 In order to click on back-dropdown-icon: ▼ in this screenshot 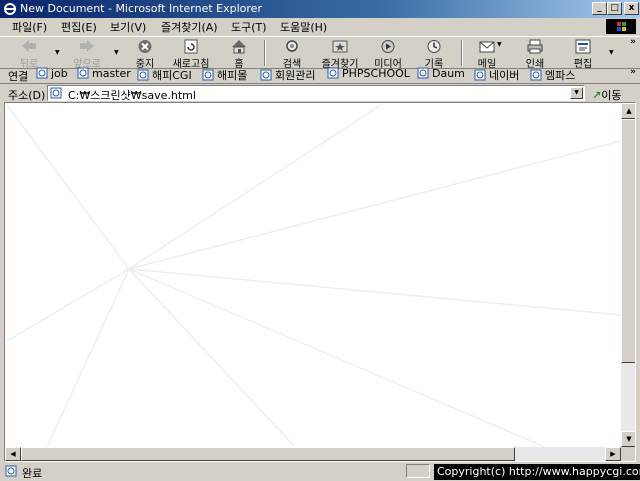, I will do `click(57, 52)`.